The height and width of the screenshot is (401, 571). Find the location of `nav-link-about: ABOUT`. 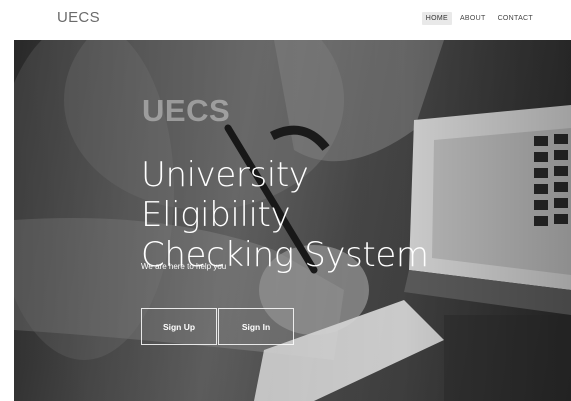

nav-link-about: ABOUT is located at coordinates (473, 18).